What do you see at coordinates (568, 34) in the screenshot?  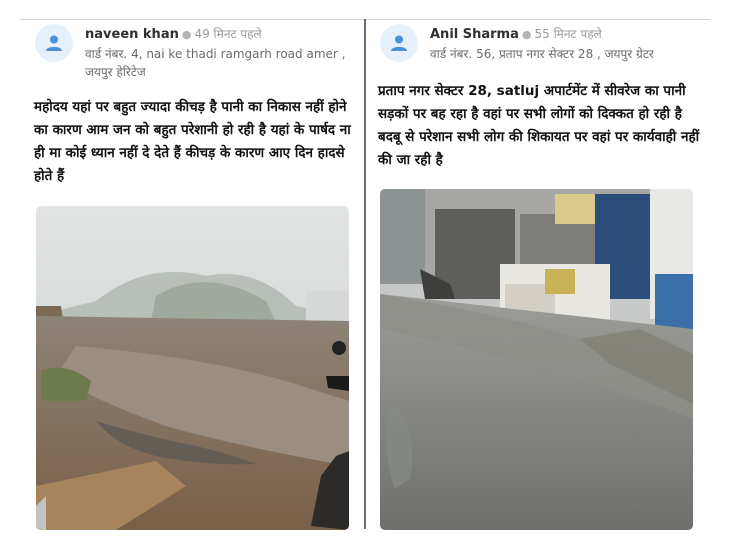 I see `post-time: 55 मिनट पहले` at bounding box center [568, 34].